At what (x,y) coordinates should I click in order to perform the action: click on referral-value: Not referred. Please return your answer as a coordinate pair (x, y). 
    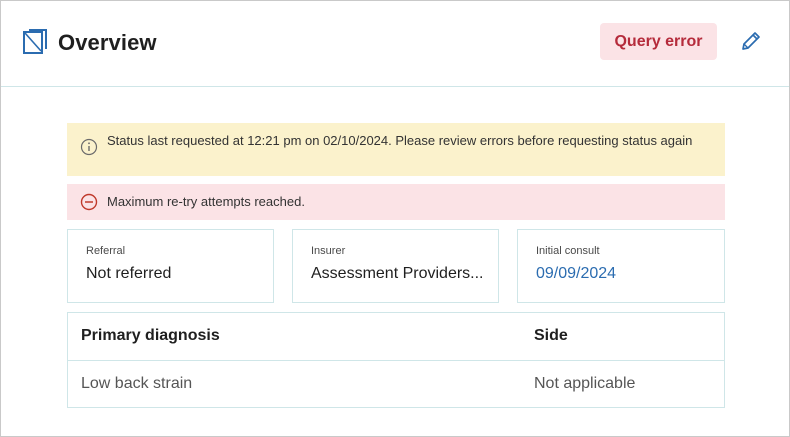
    Looking at the image, I should click on (129, 273).